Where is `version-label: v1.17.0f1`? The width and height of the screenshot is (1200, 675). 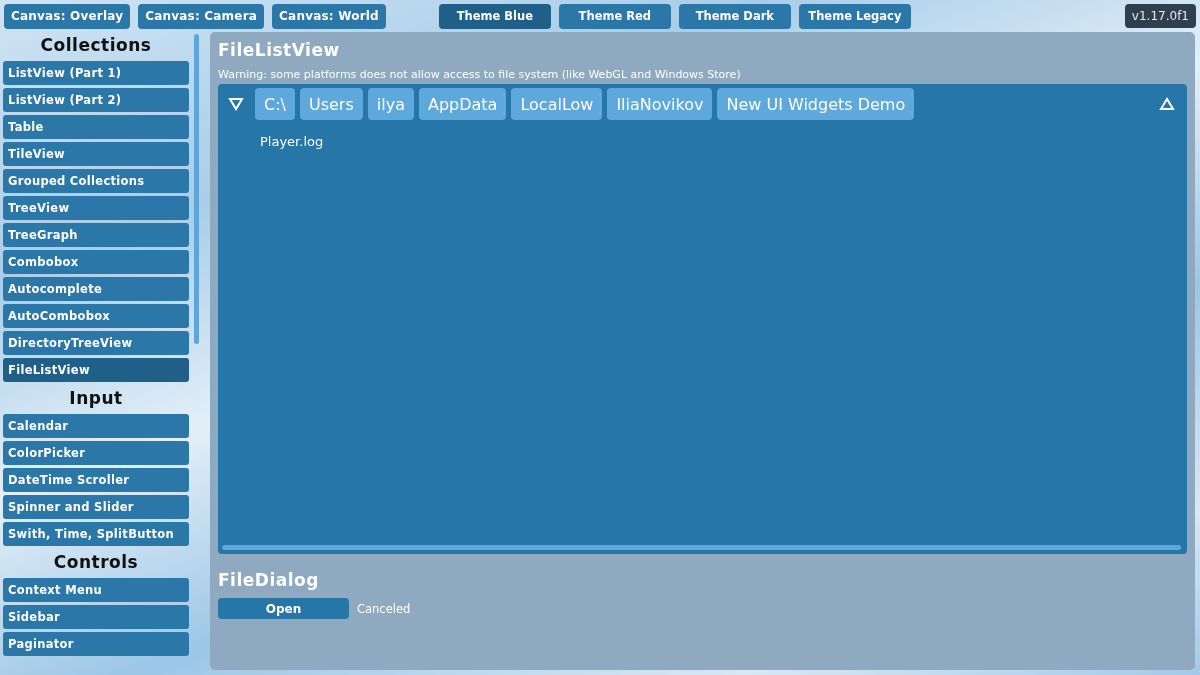 version-label: v1.17.0f1 is located at coordinates (1160, 16).